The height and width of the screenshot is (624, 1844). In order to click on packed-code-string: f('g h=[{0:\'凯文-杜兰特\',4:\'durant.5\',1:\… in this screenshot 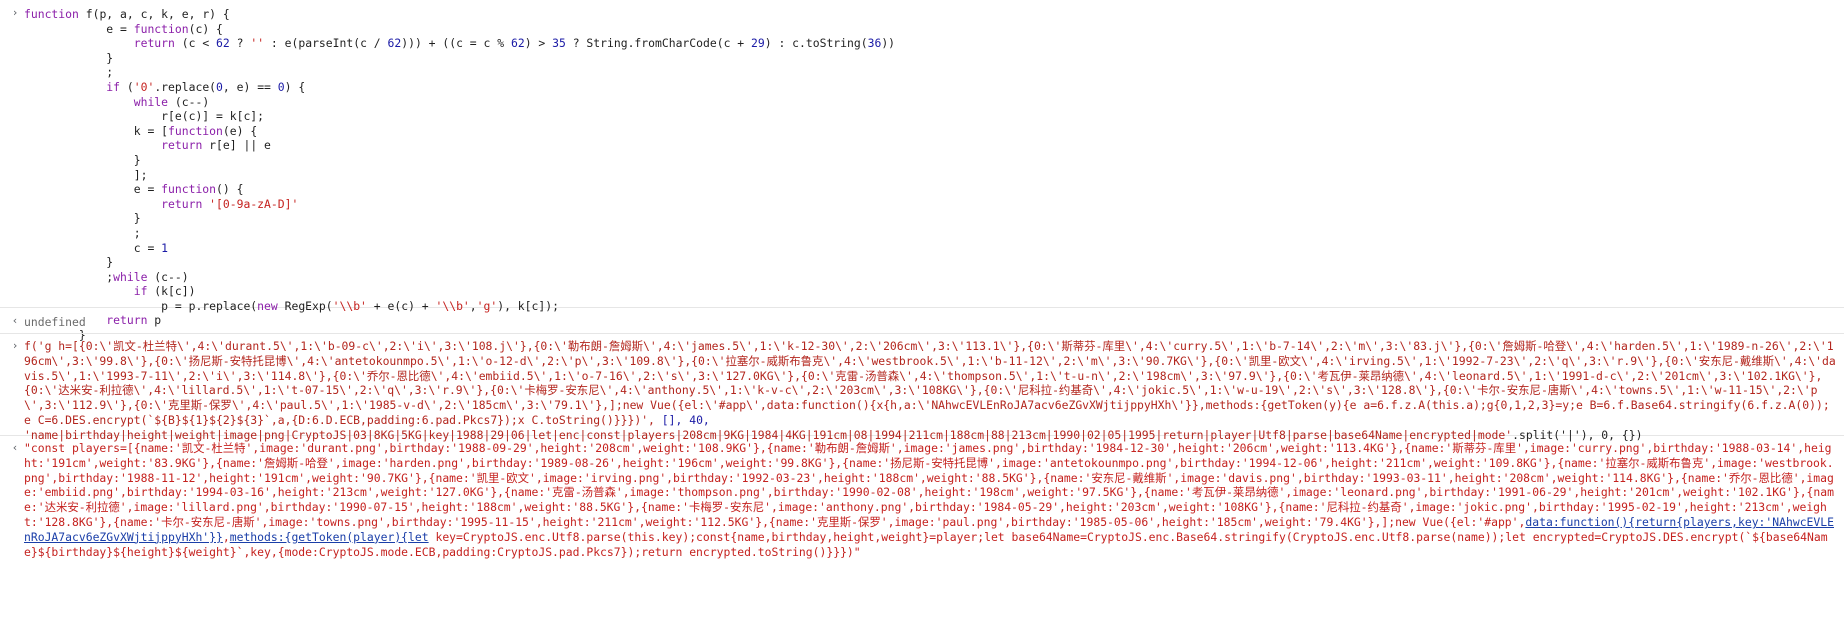, I will do `click(930, 383)`.